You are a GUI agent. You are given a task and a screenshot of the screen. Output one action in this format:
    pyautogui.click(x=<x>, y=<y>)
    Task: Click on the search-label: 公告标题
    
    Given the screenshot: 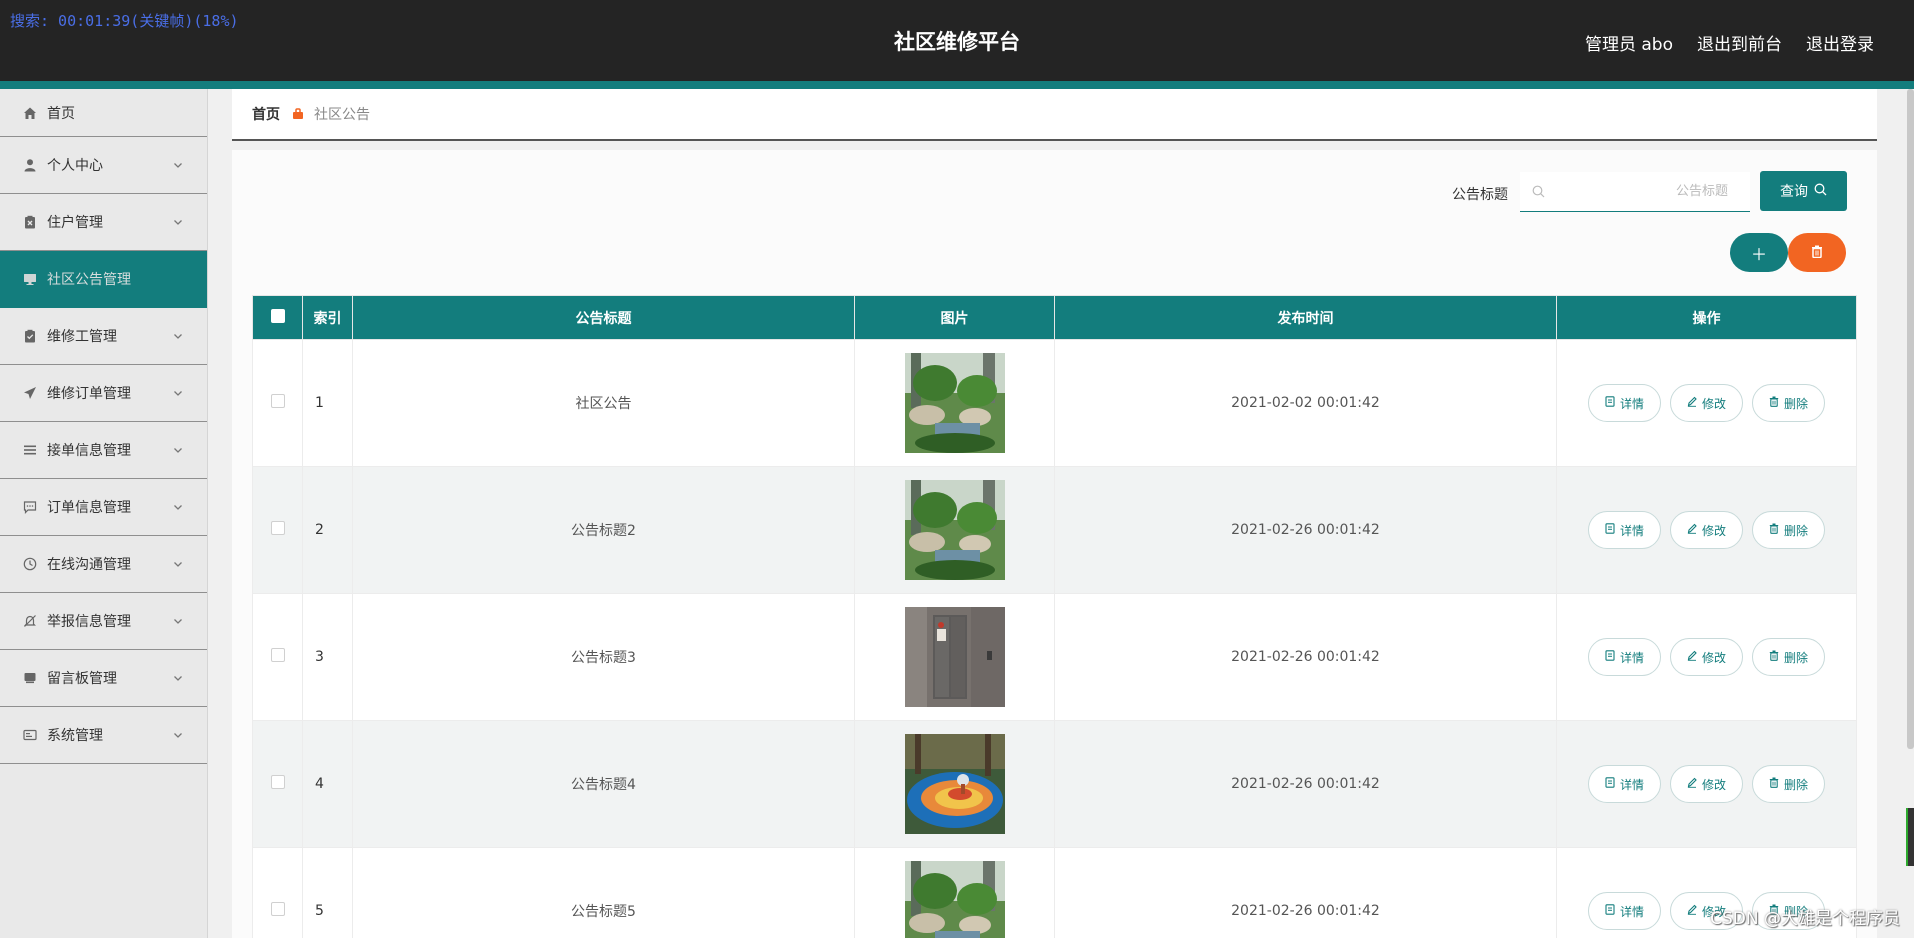 What is the action you would take?
    pyautogui.click(x=1480, y=195)
    